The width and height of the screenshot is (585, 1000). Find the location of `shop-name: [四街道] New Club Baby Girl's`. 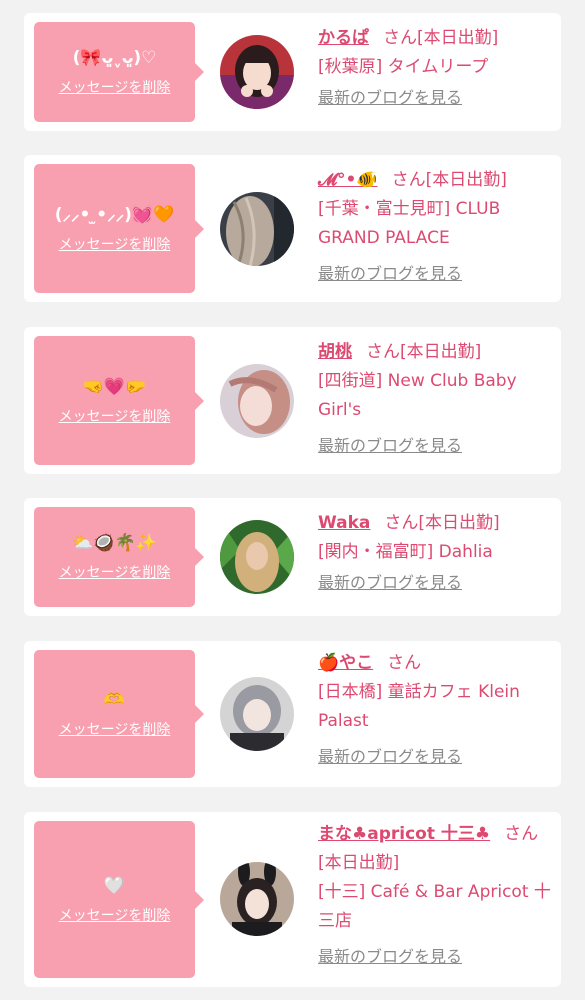

shop-name: [四街道] New Club Baby Girl's is located at coordinates (417, 395).